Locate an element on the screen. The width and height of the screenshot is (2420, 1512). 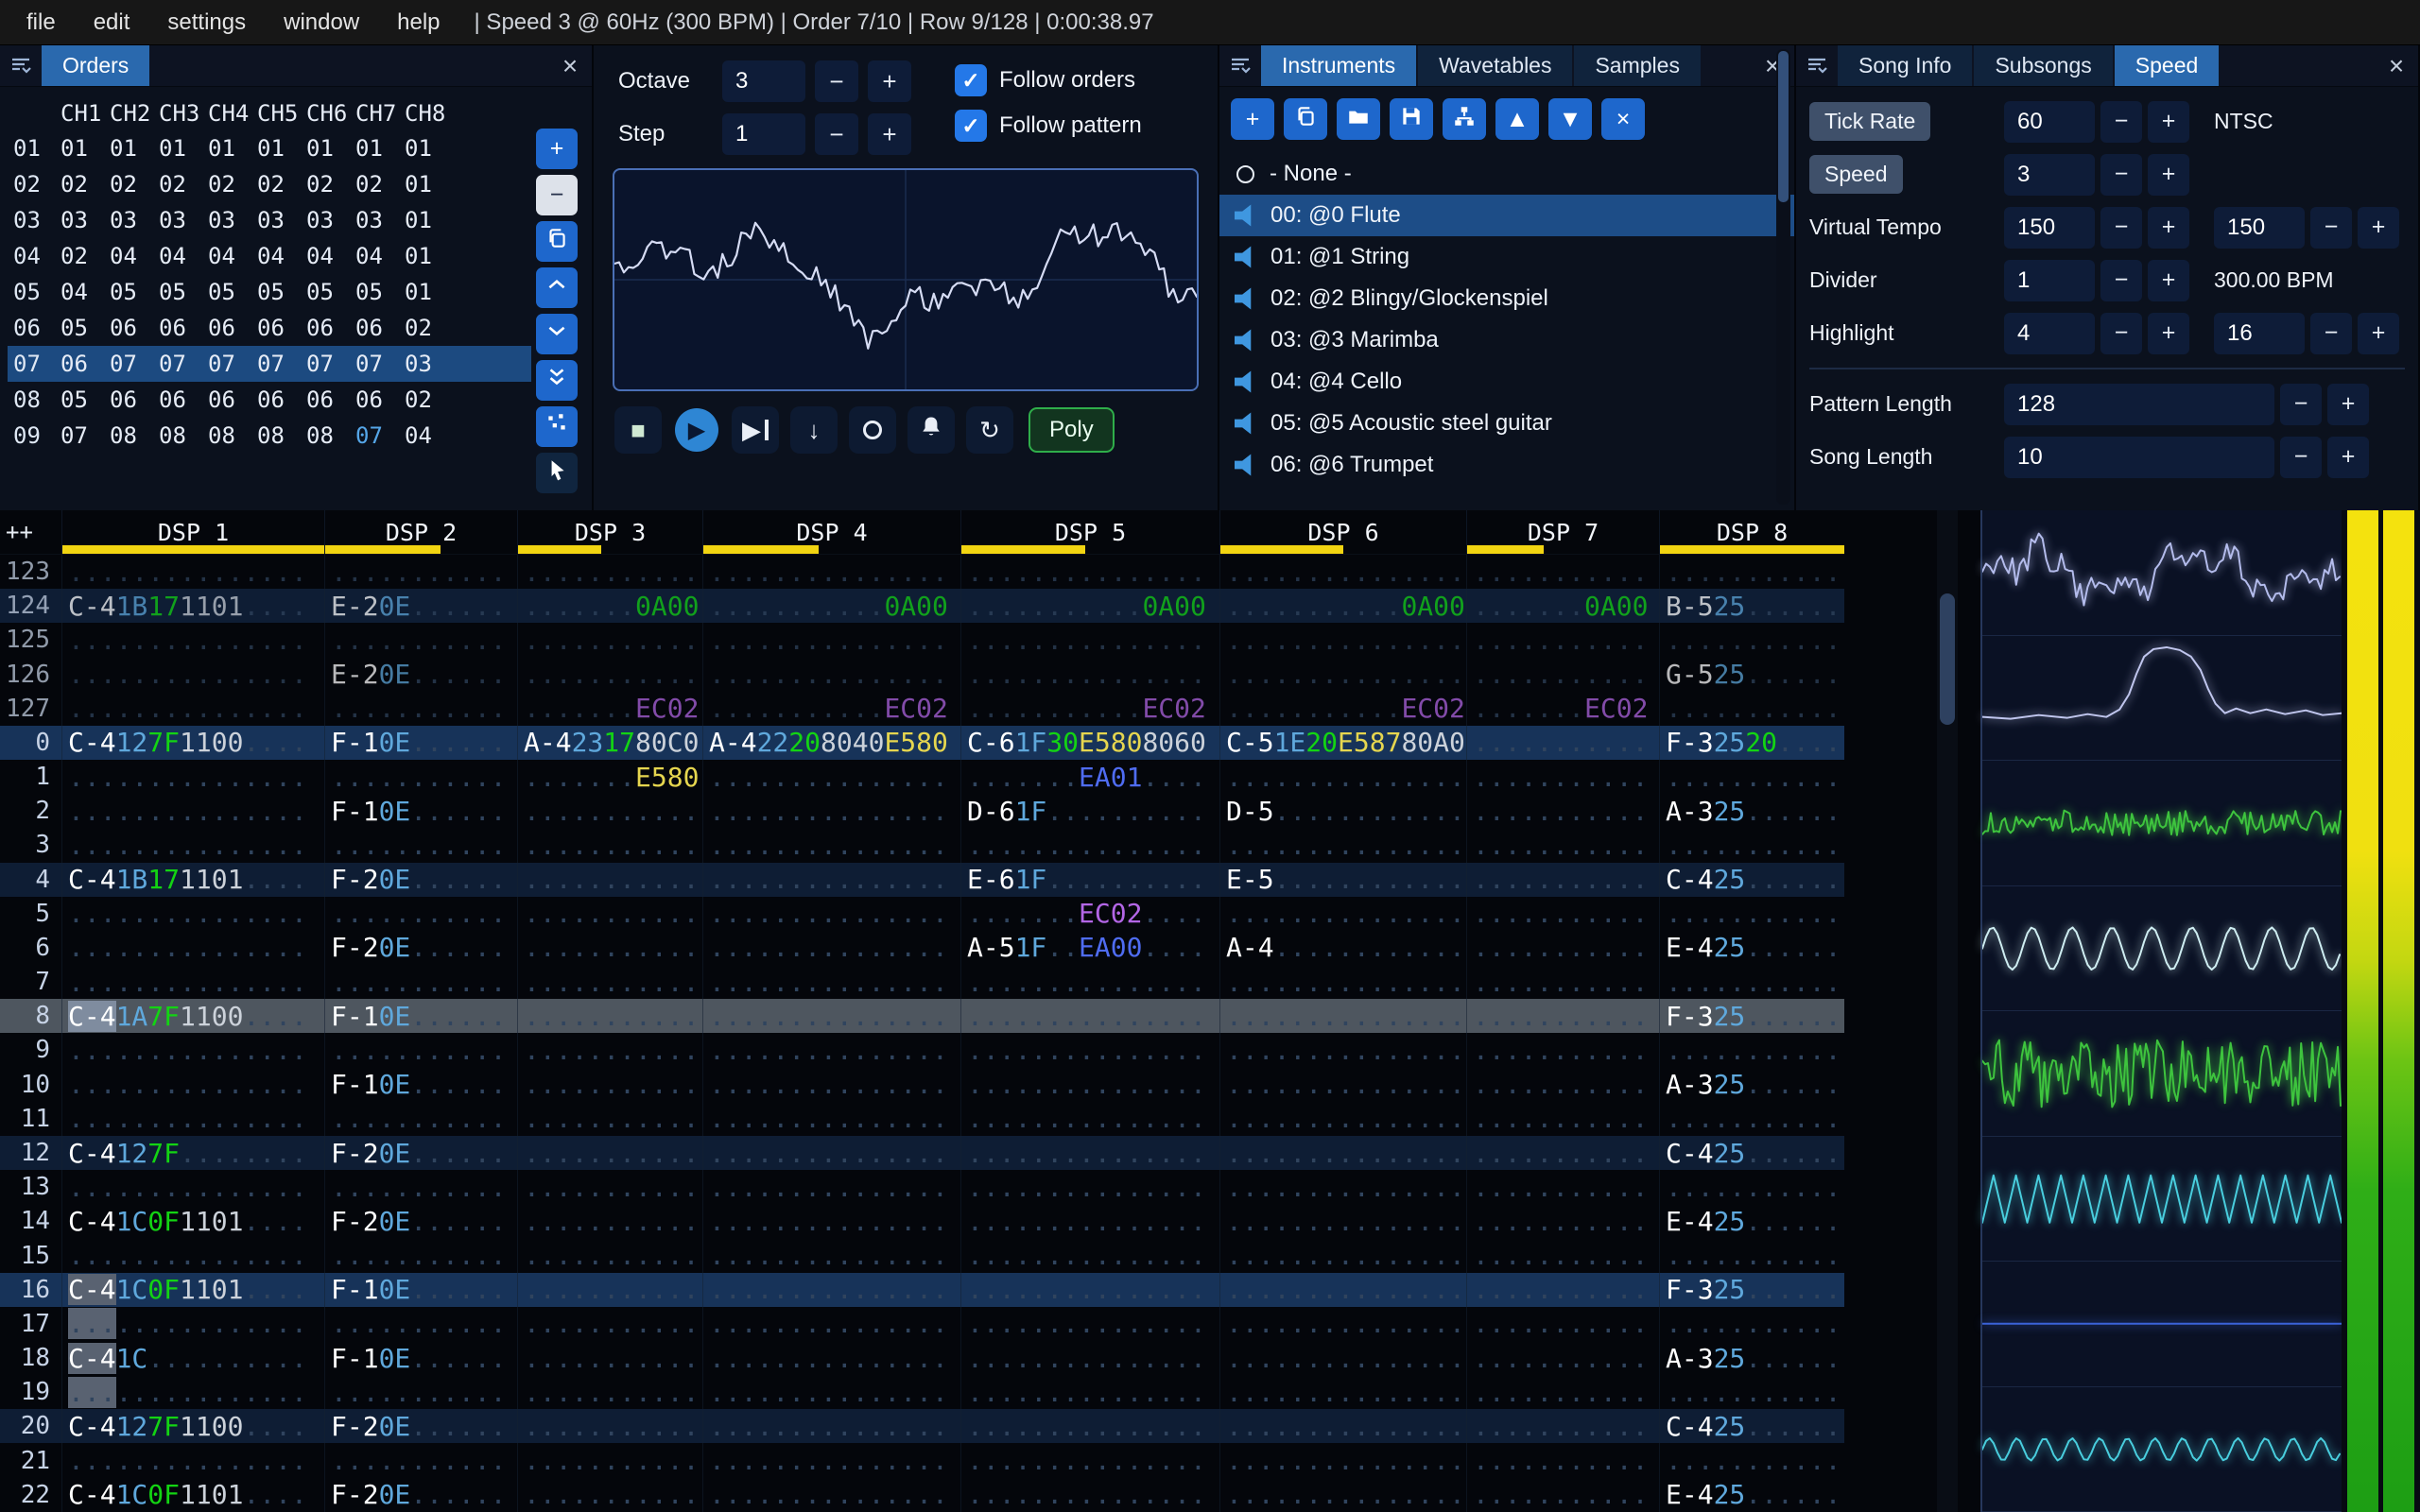
instrument-item: 05: @5 Acoustic steel guitar is located at coordinates (1506, 423).